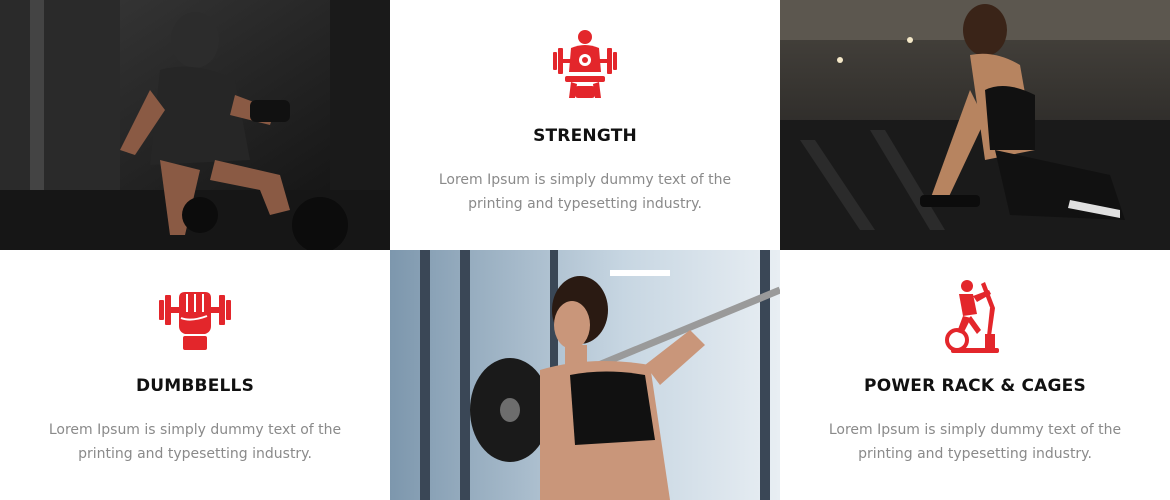 The height and width of the screenshot is (500, 1170). I want to click on feature-title: POWER RACK & CAGES, so click(975, 386).